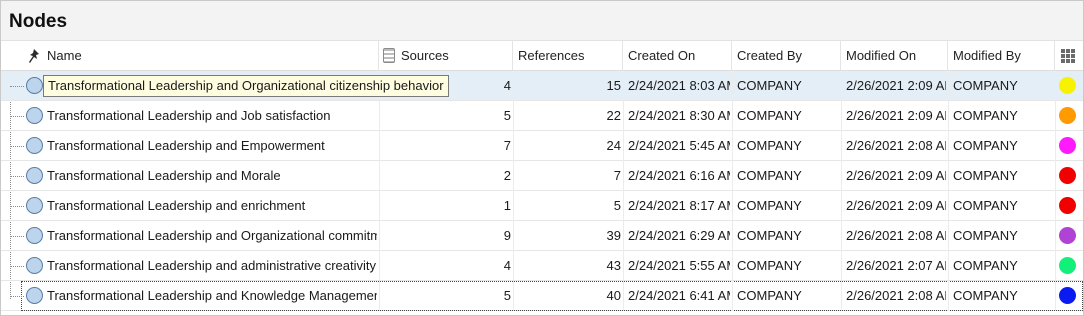 This screenshot has width=1084, height=316. I want to click on column-header-created-by: Created By, so click(787, 56).